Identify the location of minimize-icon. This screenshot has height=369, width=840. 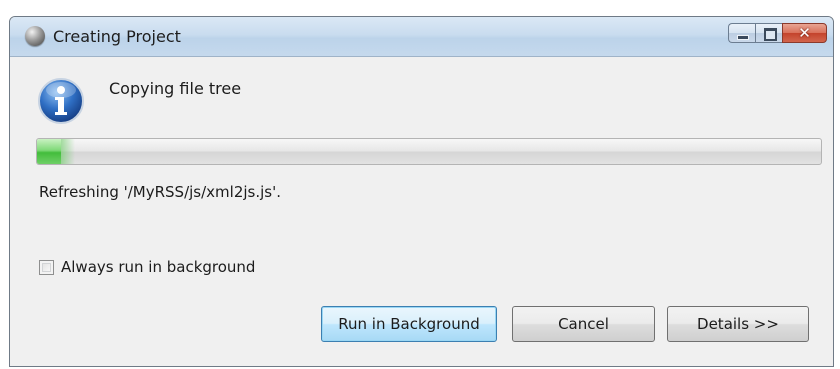
(743, 37).